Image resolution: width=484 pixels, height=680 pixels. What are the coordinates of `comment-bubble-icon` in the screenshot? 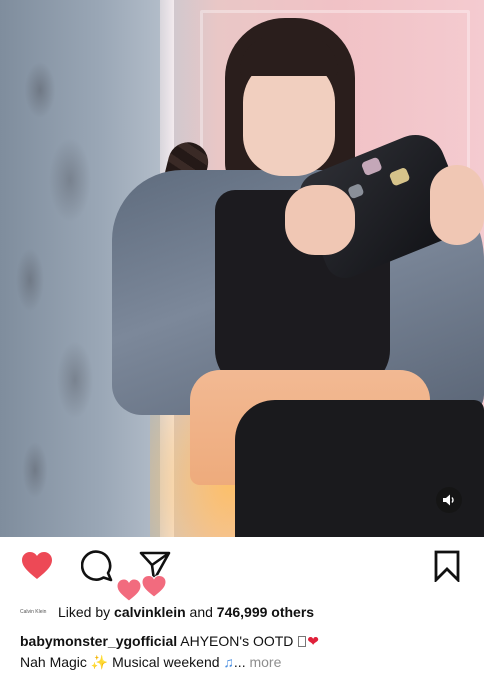 It's located at (97, 566).